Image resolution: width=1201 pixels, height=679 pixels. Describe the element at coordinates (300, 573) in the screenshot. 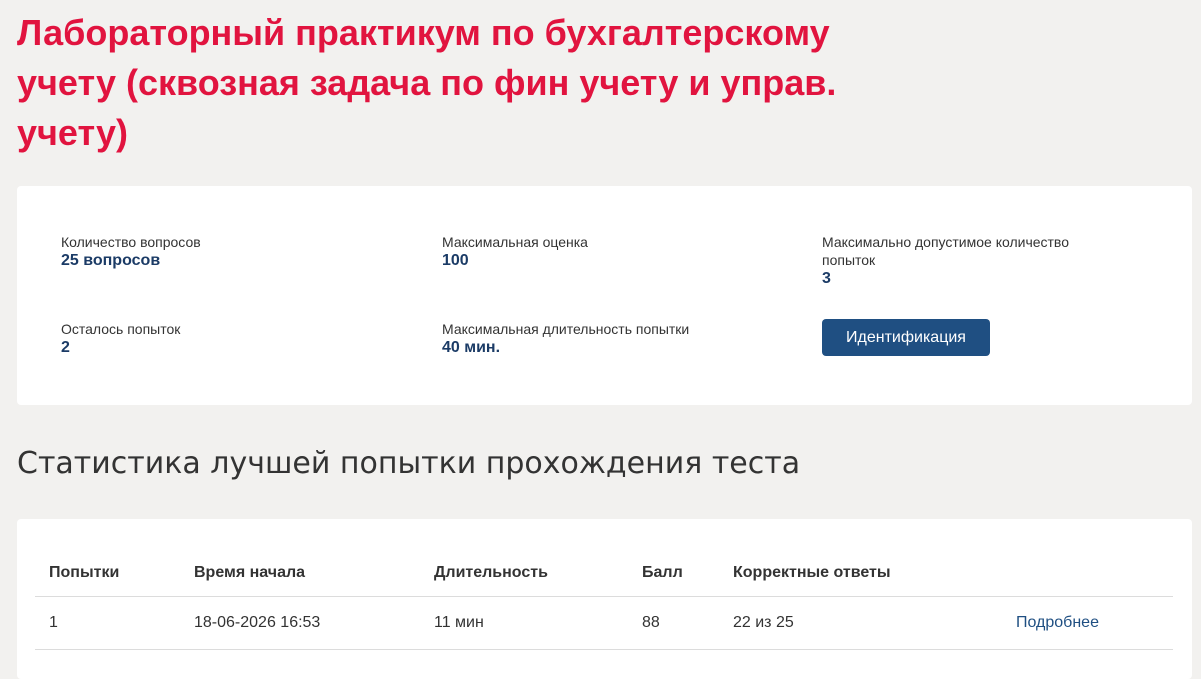

I see `col-start-time: Время начала` at that location.